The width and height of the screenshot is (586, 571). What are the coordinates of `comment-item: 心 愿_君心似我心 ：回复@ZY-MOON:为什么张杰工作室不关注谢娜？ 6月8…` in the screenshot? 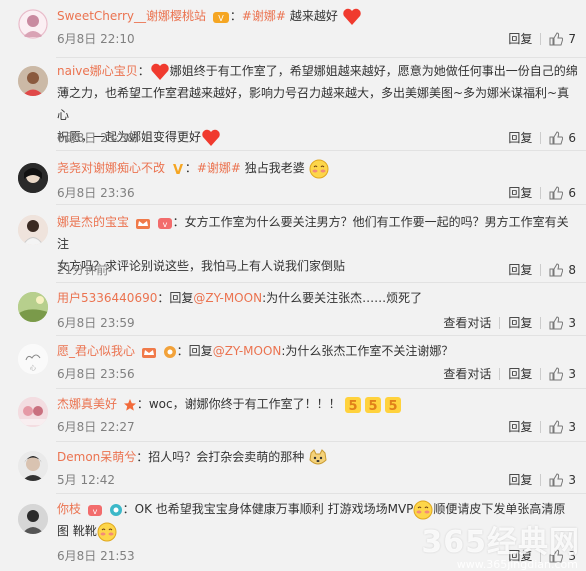 It's located at (293, 362).